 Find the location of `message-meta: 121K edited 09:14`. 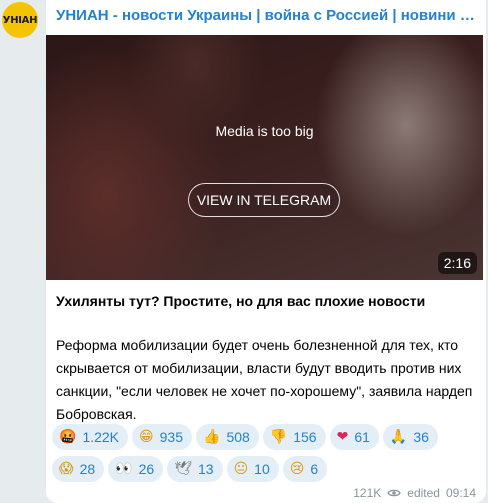

message-meta: 121K edited 09:14 is located at coordinates (414, 493).